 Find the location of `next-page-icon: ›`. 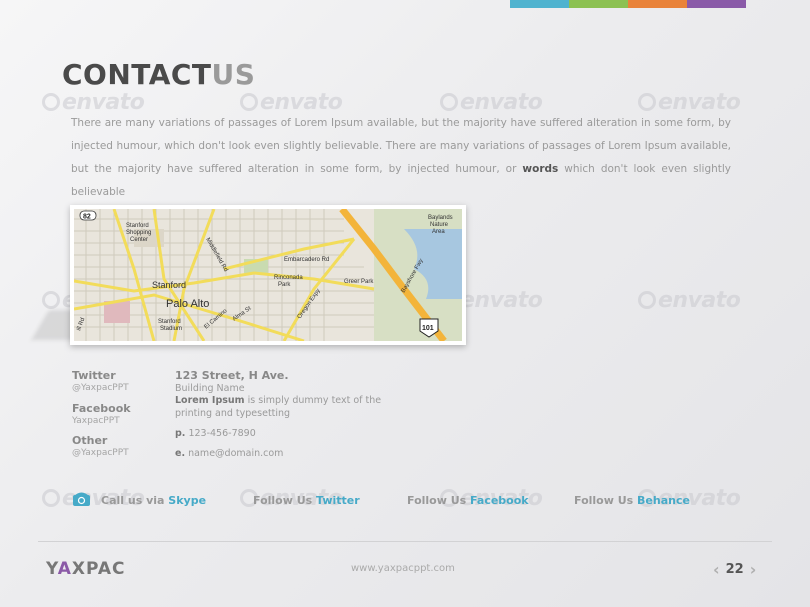

next-page-icon: › is located at coordinates (753, 569).